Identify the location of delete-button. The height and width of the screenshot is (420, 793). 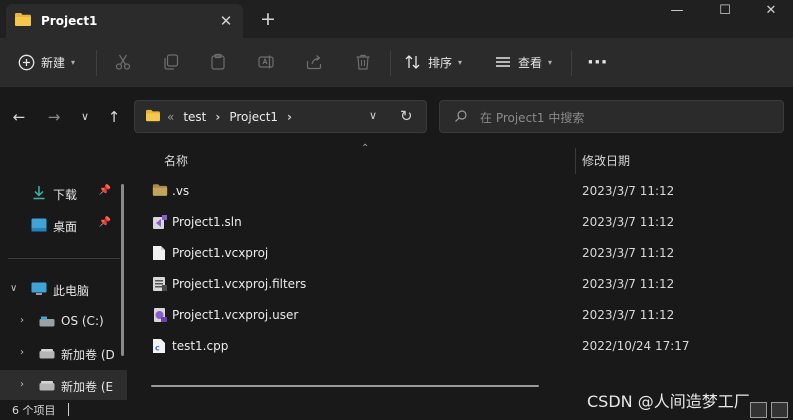
(363, 62).